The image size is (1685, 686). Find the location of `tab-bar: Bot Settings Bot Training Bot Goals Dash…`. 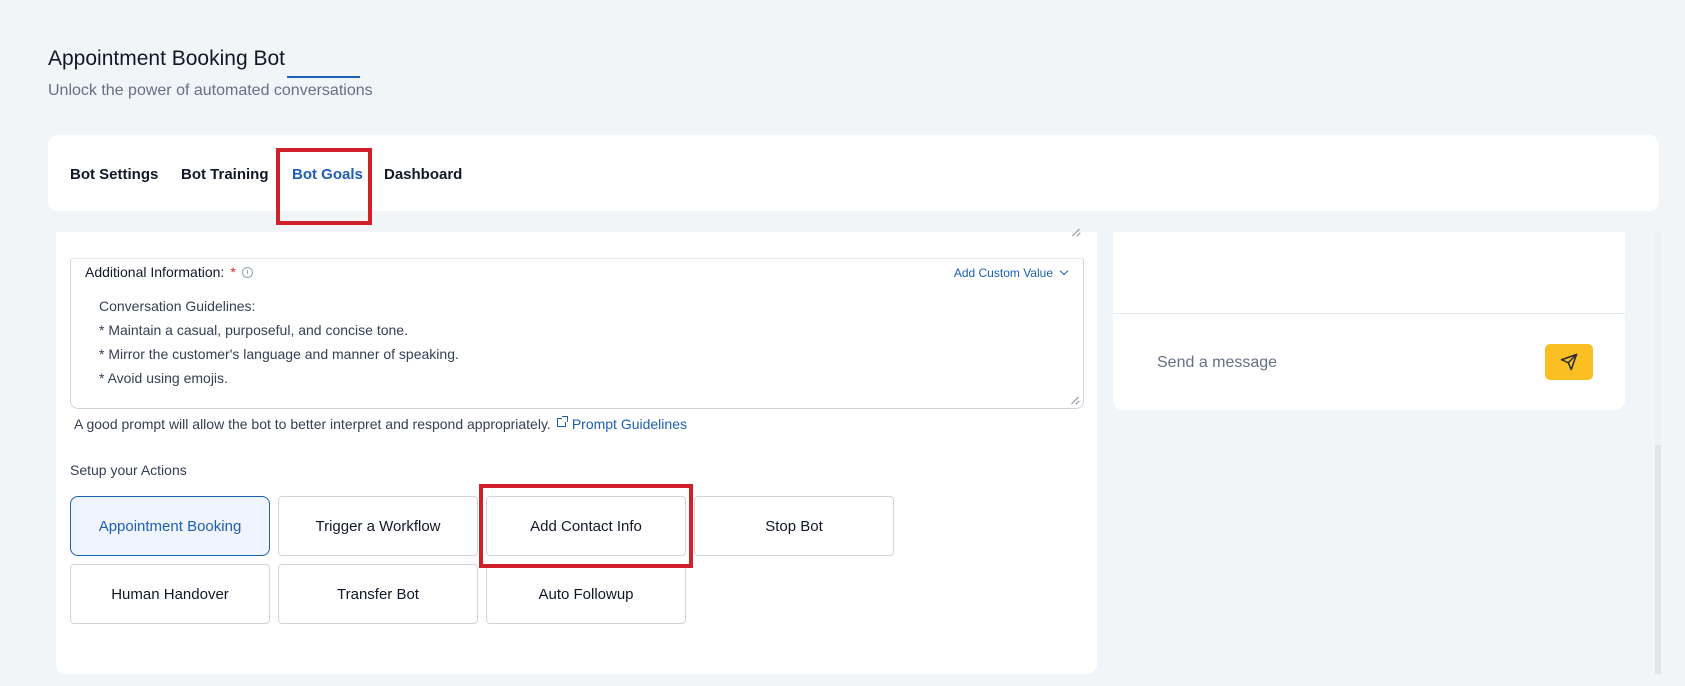

tab-bar: Bot Settings Bot Training Bot Goals Dash… is located at coordinates (853, 173).